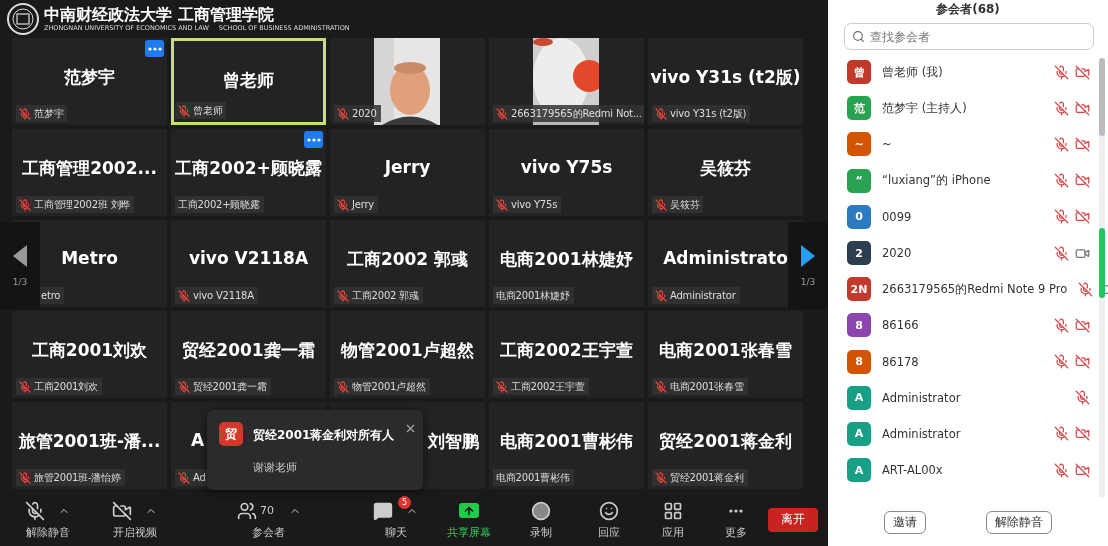  I want to click on participant-name: 电商2001林婕妤, so click(566, 259).